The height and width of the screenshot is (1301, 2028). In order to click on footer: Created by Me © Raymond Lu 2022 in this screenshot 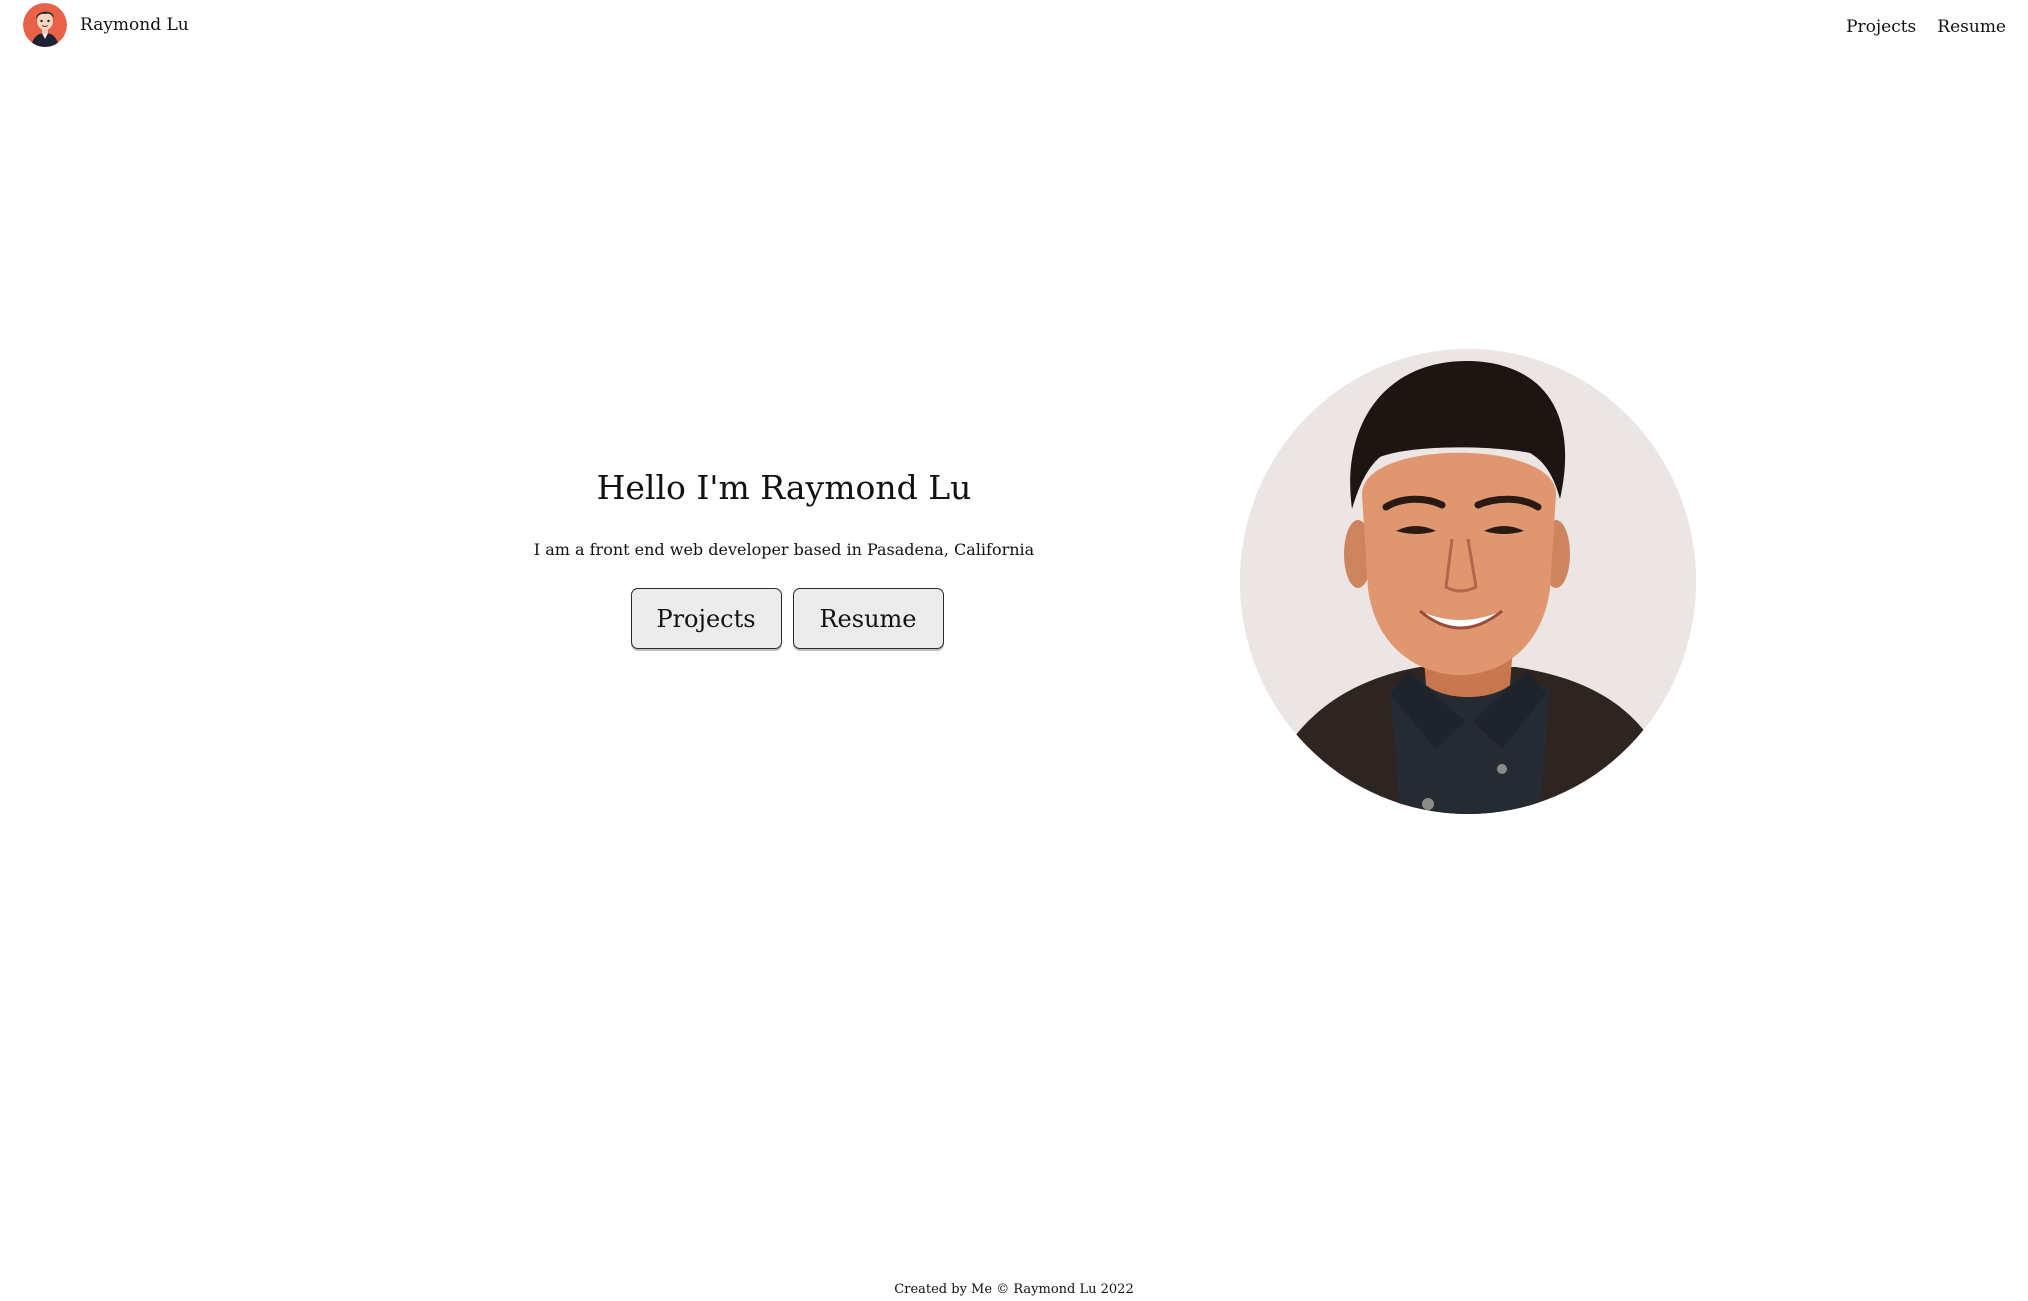, I will do `click(1014, 1289)`.